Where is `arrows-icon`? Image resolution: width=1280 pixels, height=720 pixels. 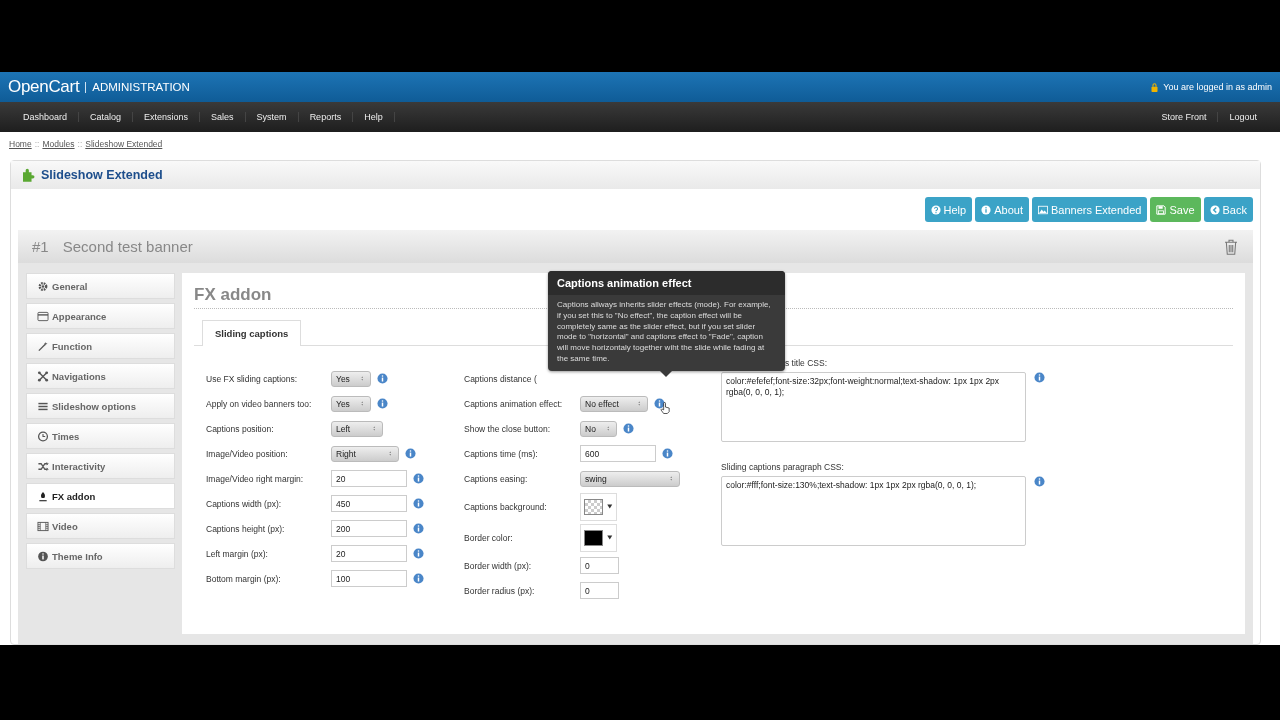 arrows-icon is located at coordinates (43, 376).